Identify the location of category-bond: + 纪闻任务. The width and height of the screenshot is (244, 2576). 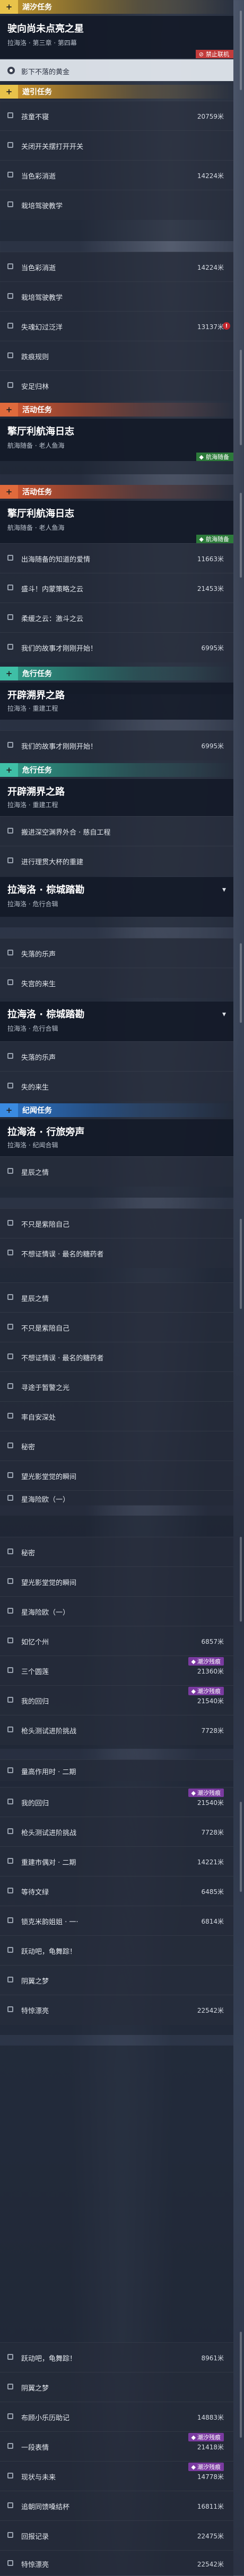
(117, 1110).